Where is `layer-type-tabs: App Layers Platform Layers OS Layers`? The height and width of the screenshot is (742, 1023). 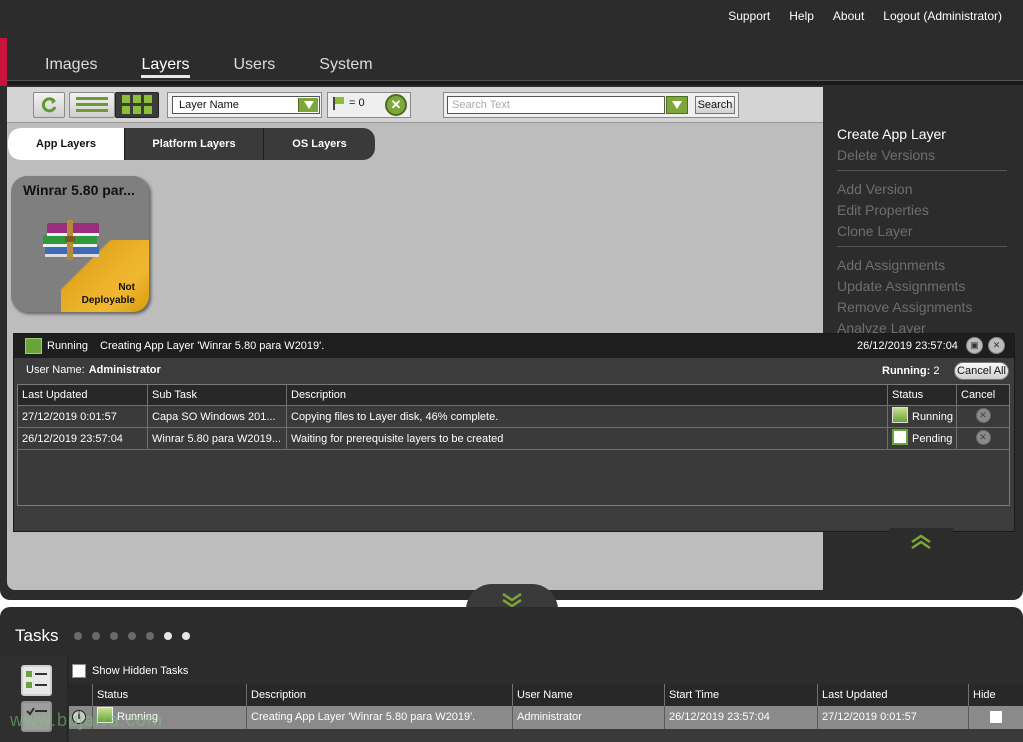 layer-type-tabs: App Layers Platform Layers OS Layers is located at coordinates (191, 144).